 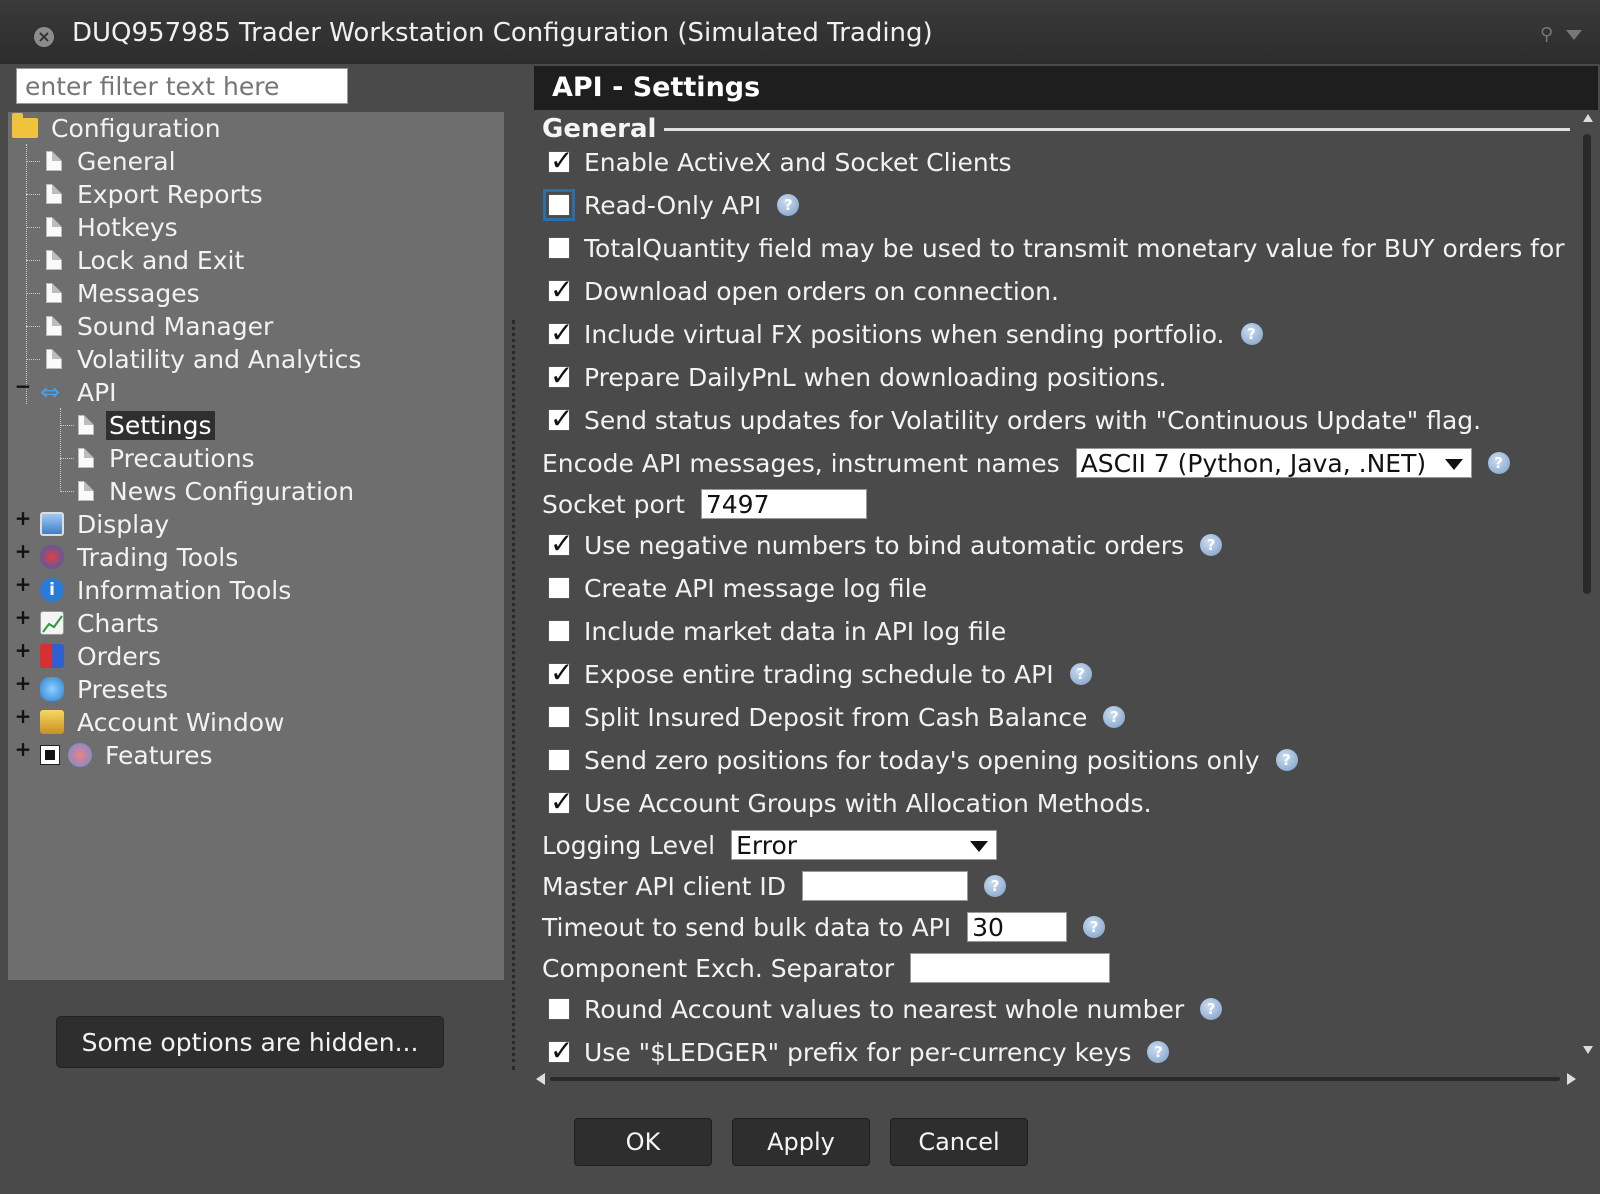 I want to click on encode-select: ASCII 7 (Python, Java, .NET), so click(x=1273, y=463).